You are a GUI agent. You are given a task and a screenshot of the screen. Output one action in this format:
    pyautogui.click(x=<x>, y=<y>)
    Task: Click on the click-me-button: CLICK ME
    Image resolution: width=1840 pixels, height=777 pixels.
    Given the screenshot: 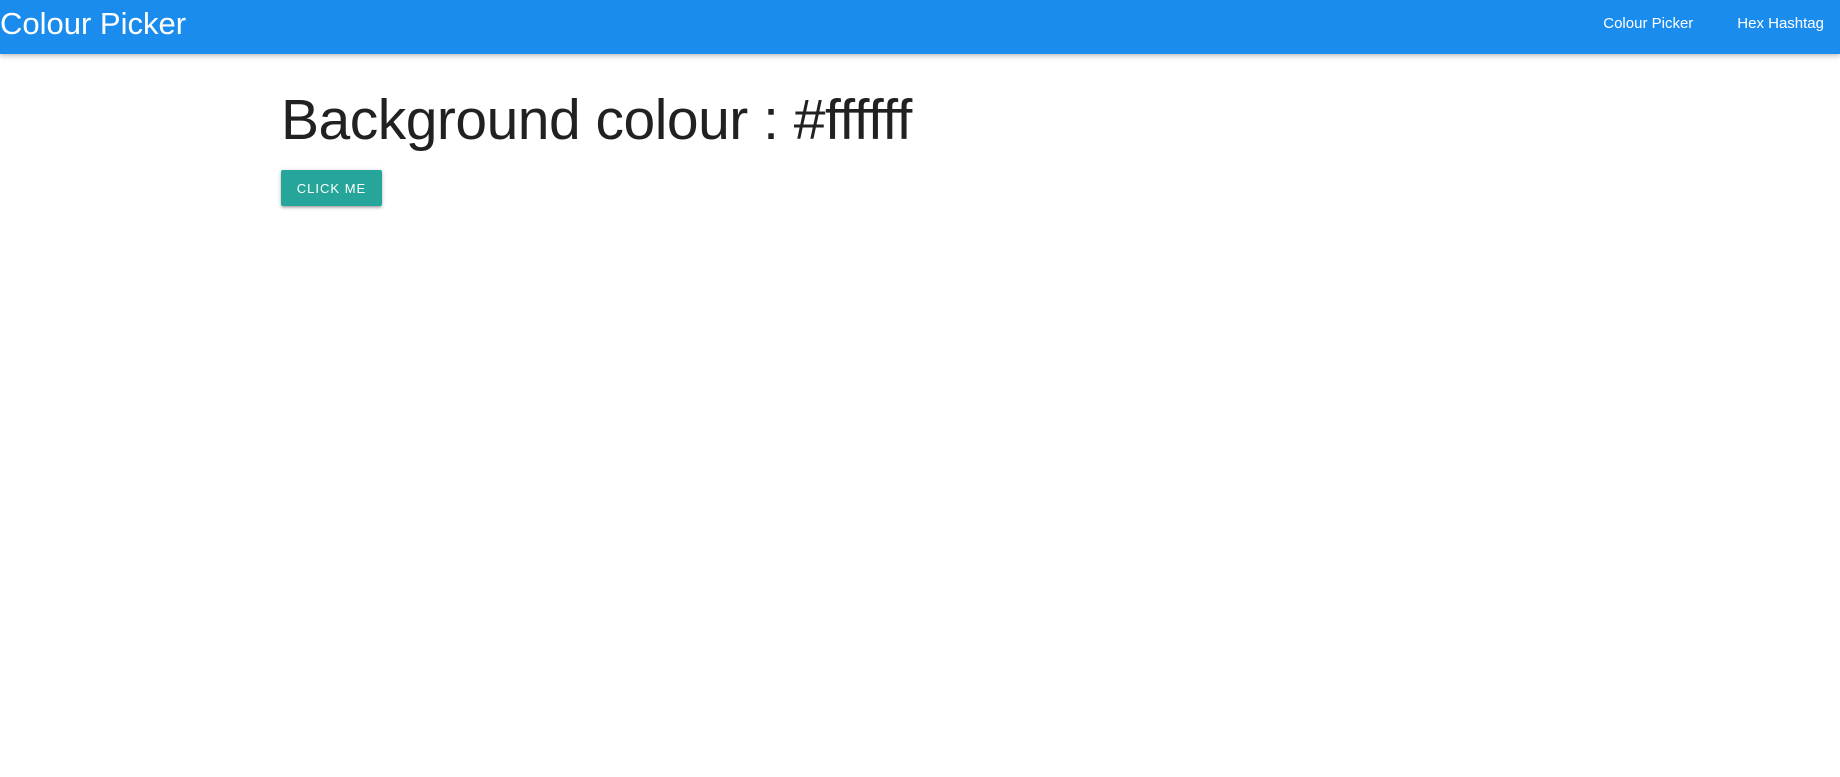 What is the action you would take?
    pyautogui.click(x=331, y=188)
    